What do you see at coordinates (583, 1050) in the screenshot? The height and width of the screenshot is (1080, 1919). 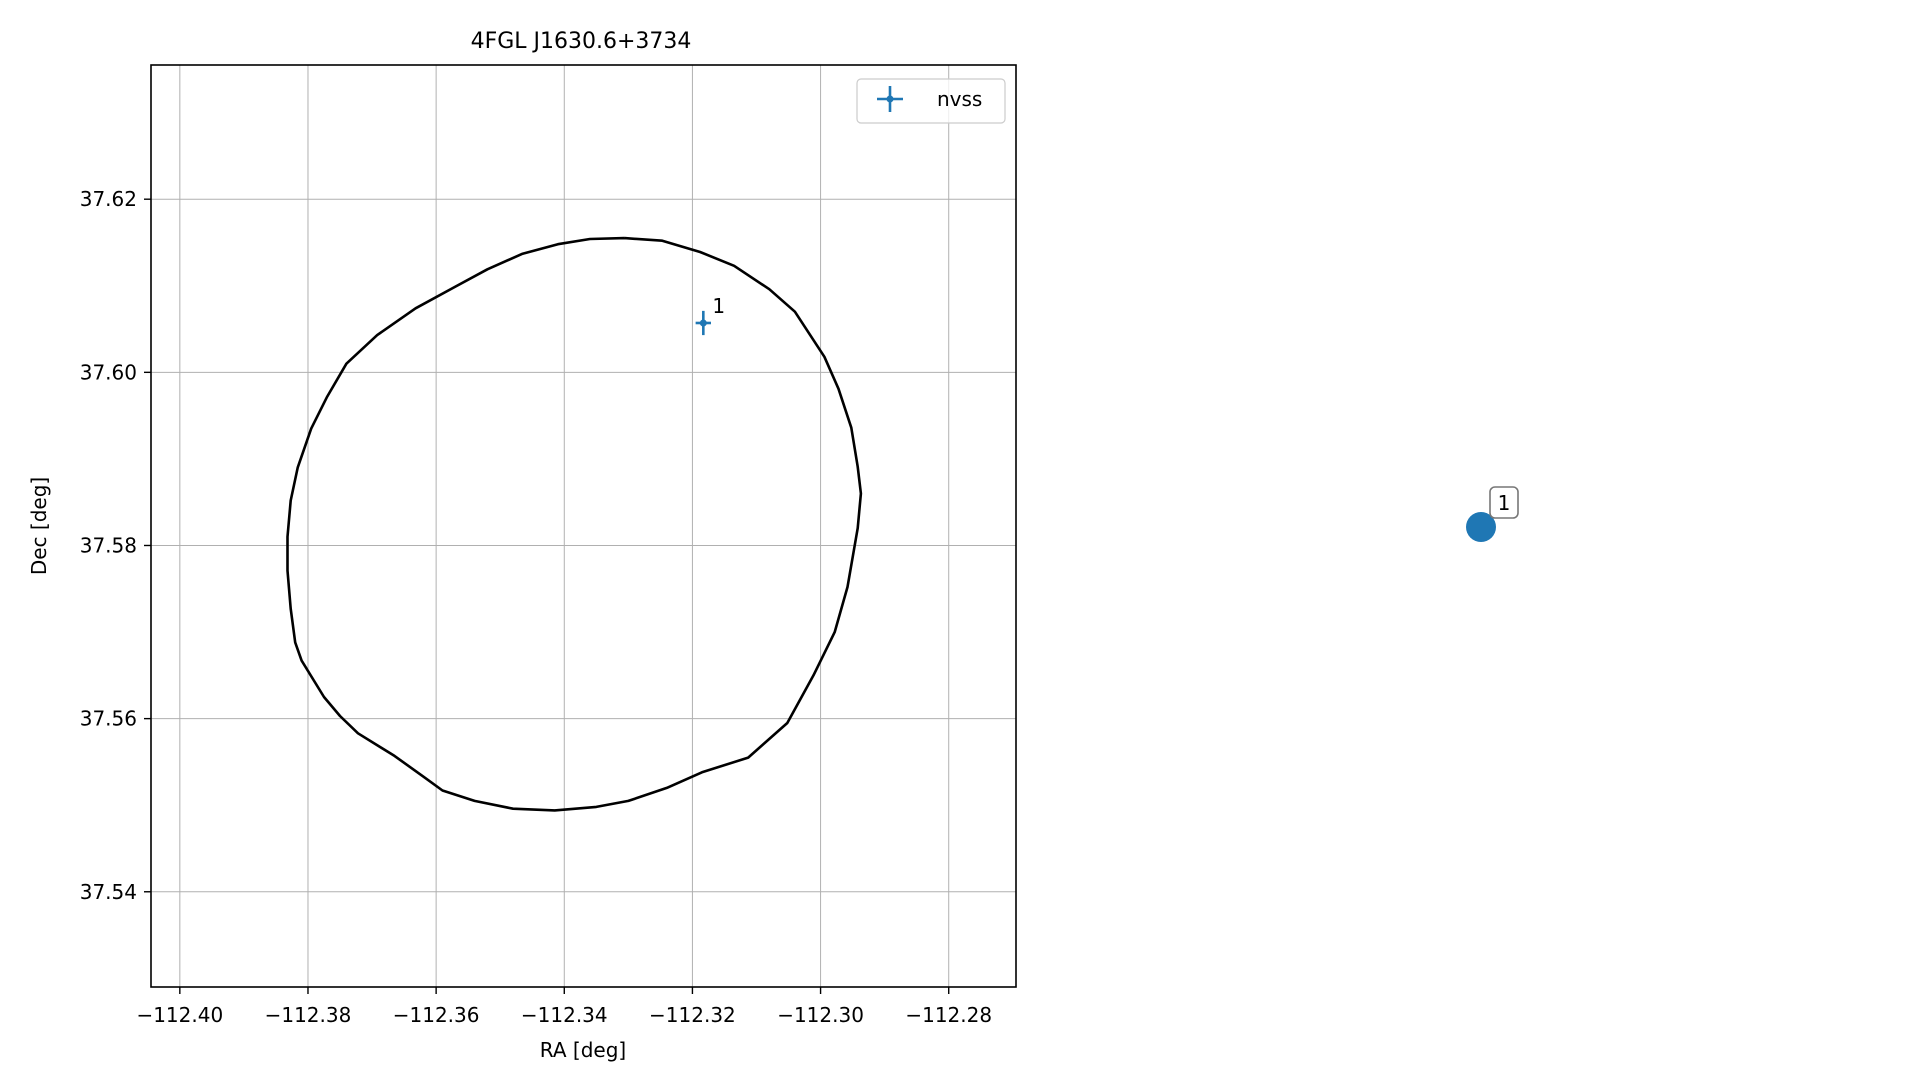 I see `x-axis-label: RA [deg]` at bounding box center [583, 1050].